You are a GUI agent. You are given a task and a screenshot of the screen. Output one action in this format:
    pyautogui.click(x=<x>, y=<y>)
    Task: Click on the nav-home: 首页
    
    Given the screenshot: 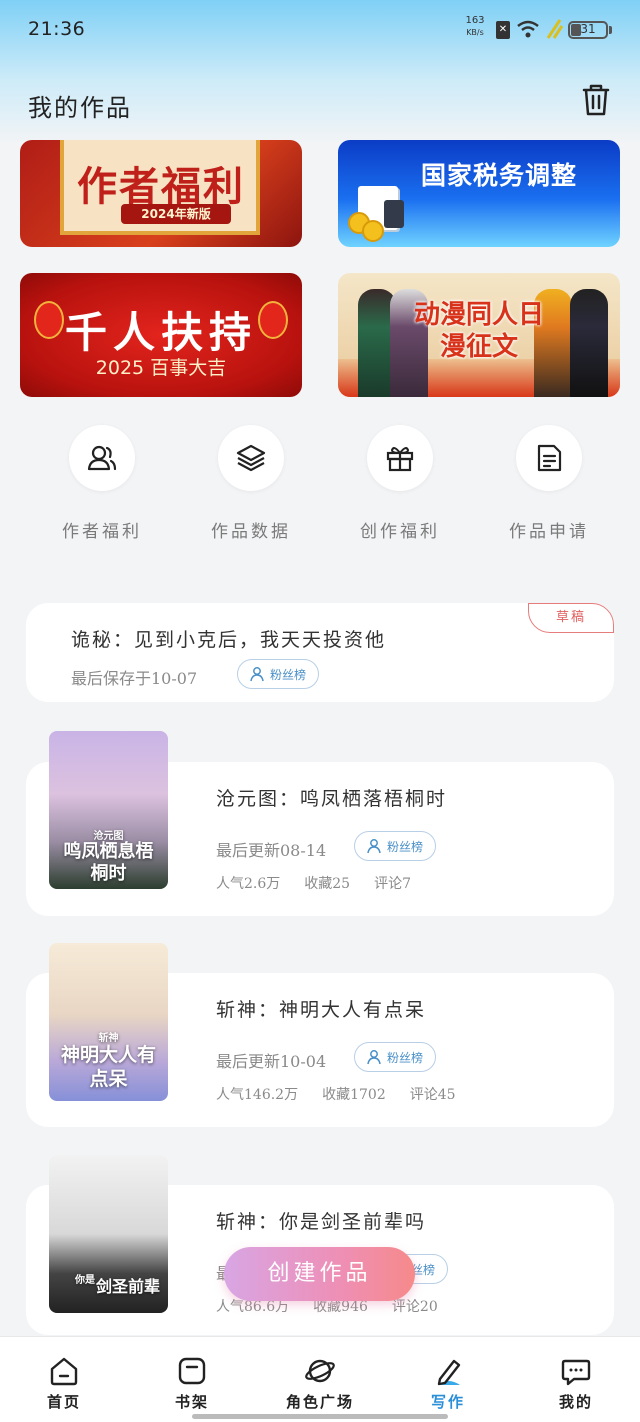 What is the action you would take?
    pyautogui.click(x=64, y=1374)
    